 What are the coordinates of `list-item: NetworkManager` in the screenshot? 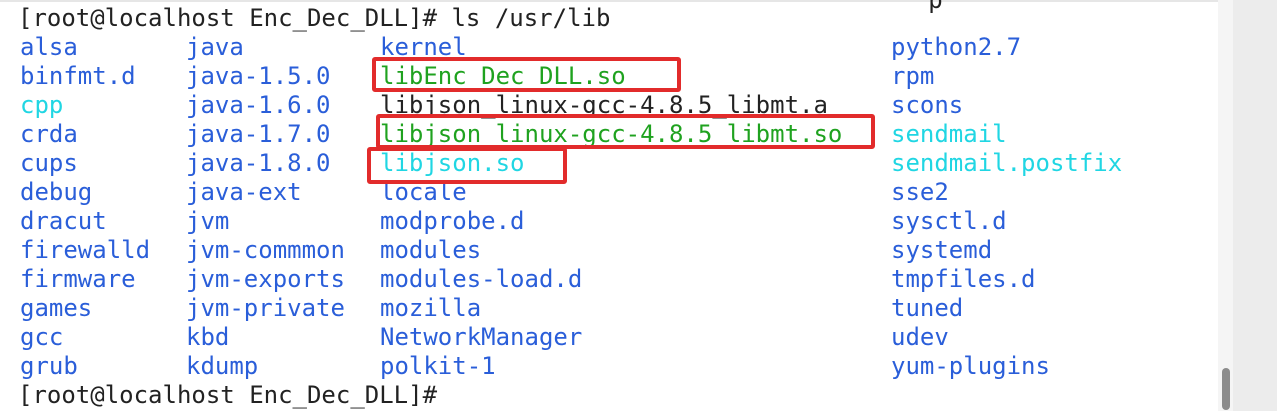 It's located at (481, 337).